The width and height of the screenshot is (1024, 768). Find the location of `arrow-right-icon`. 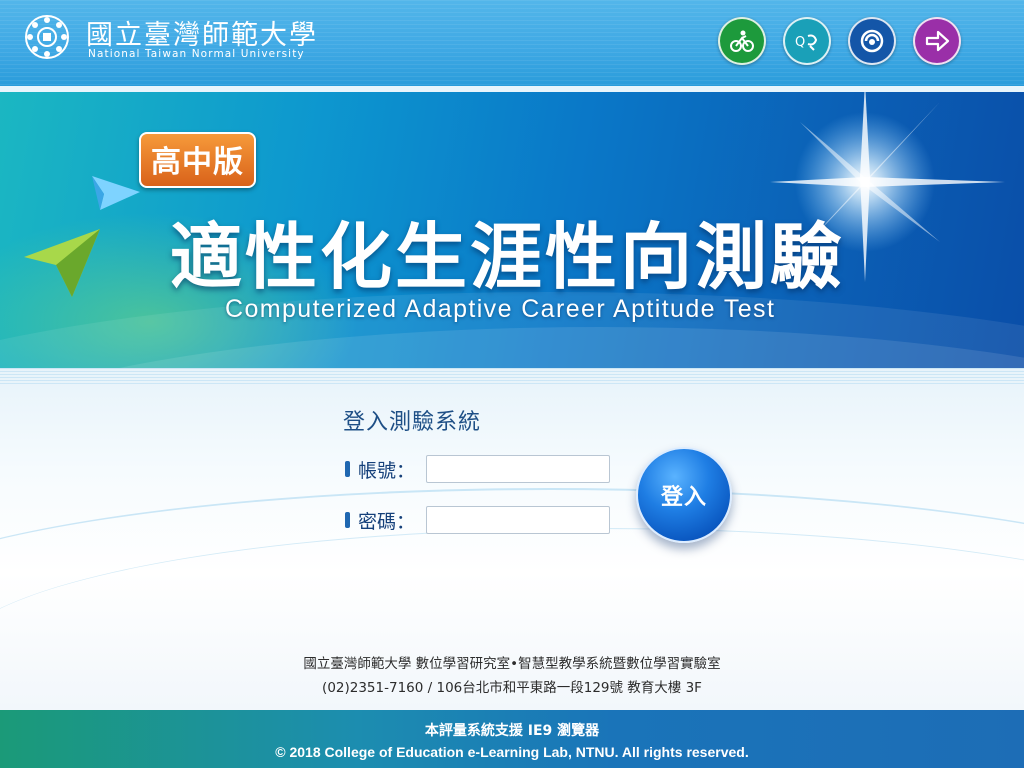

arrow-right-icon is located at coordinates (937, 41).